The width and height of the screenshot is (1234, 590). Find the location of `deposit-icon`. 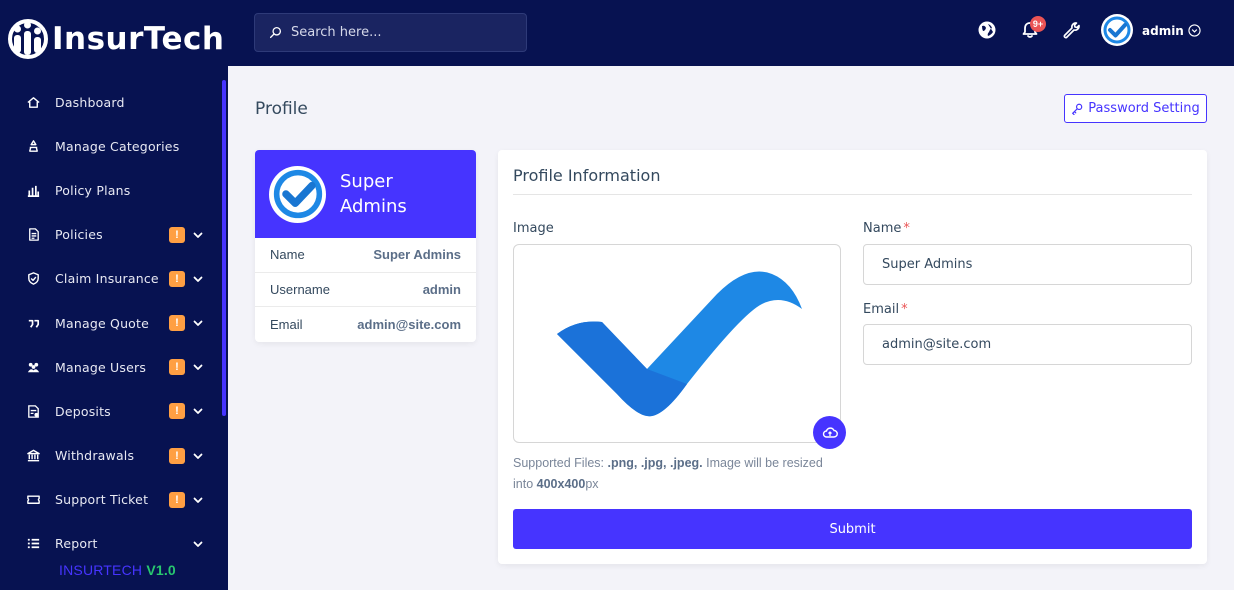

deposit-icon is located at coordinates (33, 411).